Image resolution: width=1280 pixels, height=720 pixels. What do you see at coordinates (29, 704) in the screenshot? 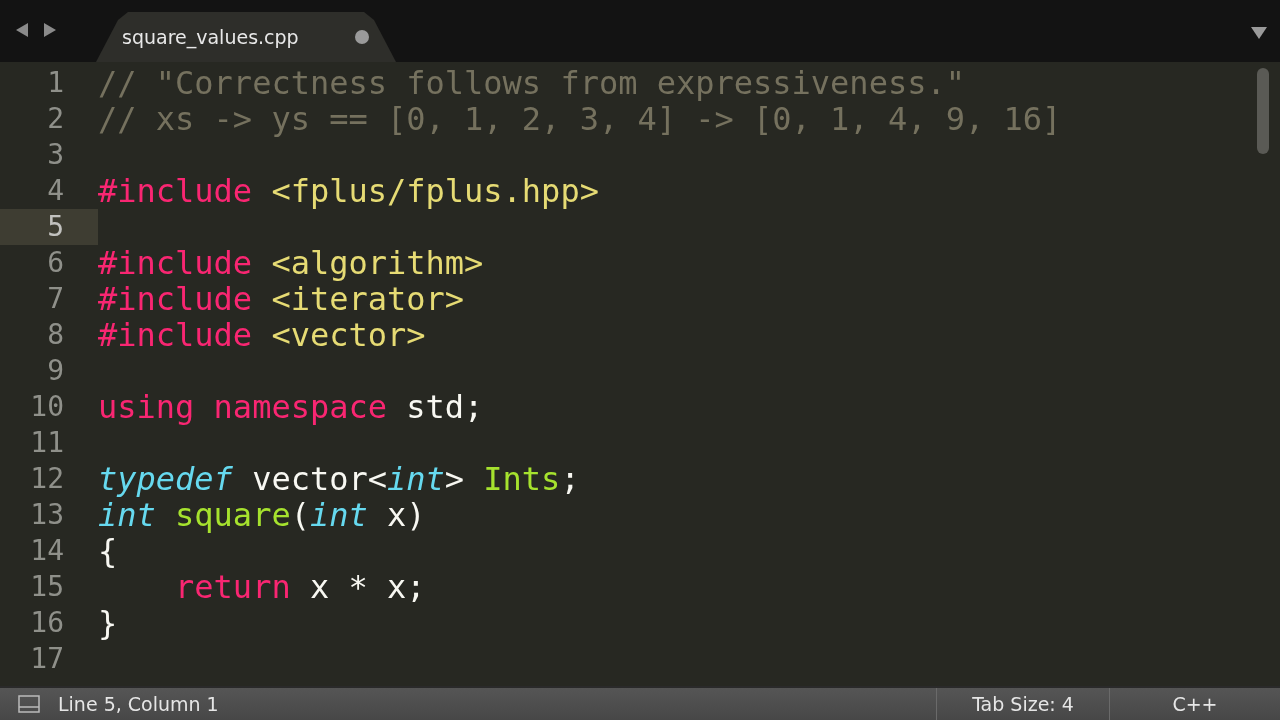
I see `panel-icon` at bounding box center [29, 704].